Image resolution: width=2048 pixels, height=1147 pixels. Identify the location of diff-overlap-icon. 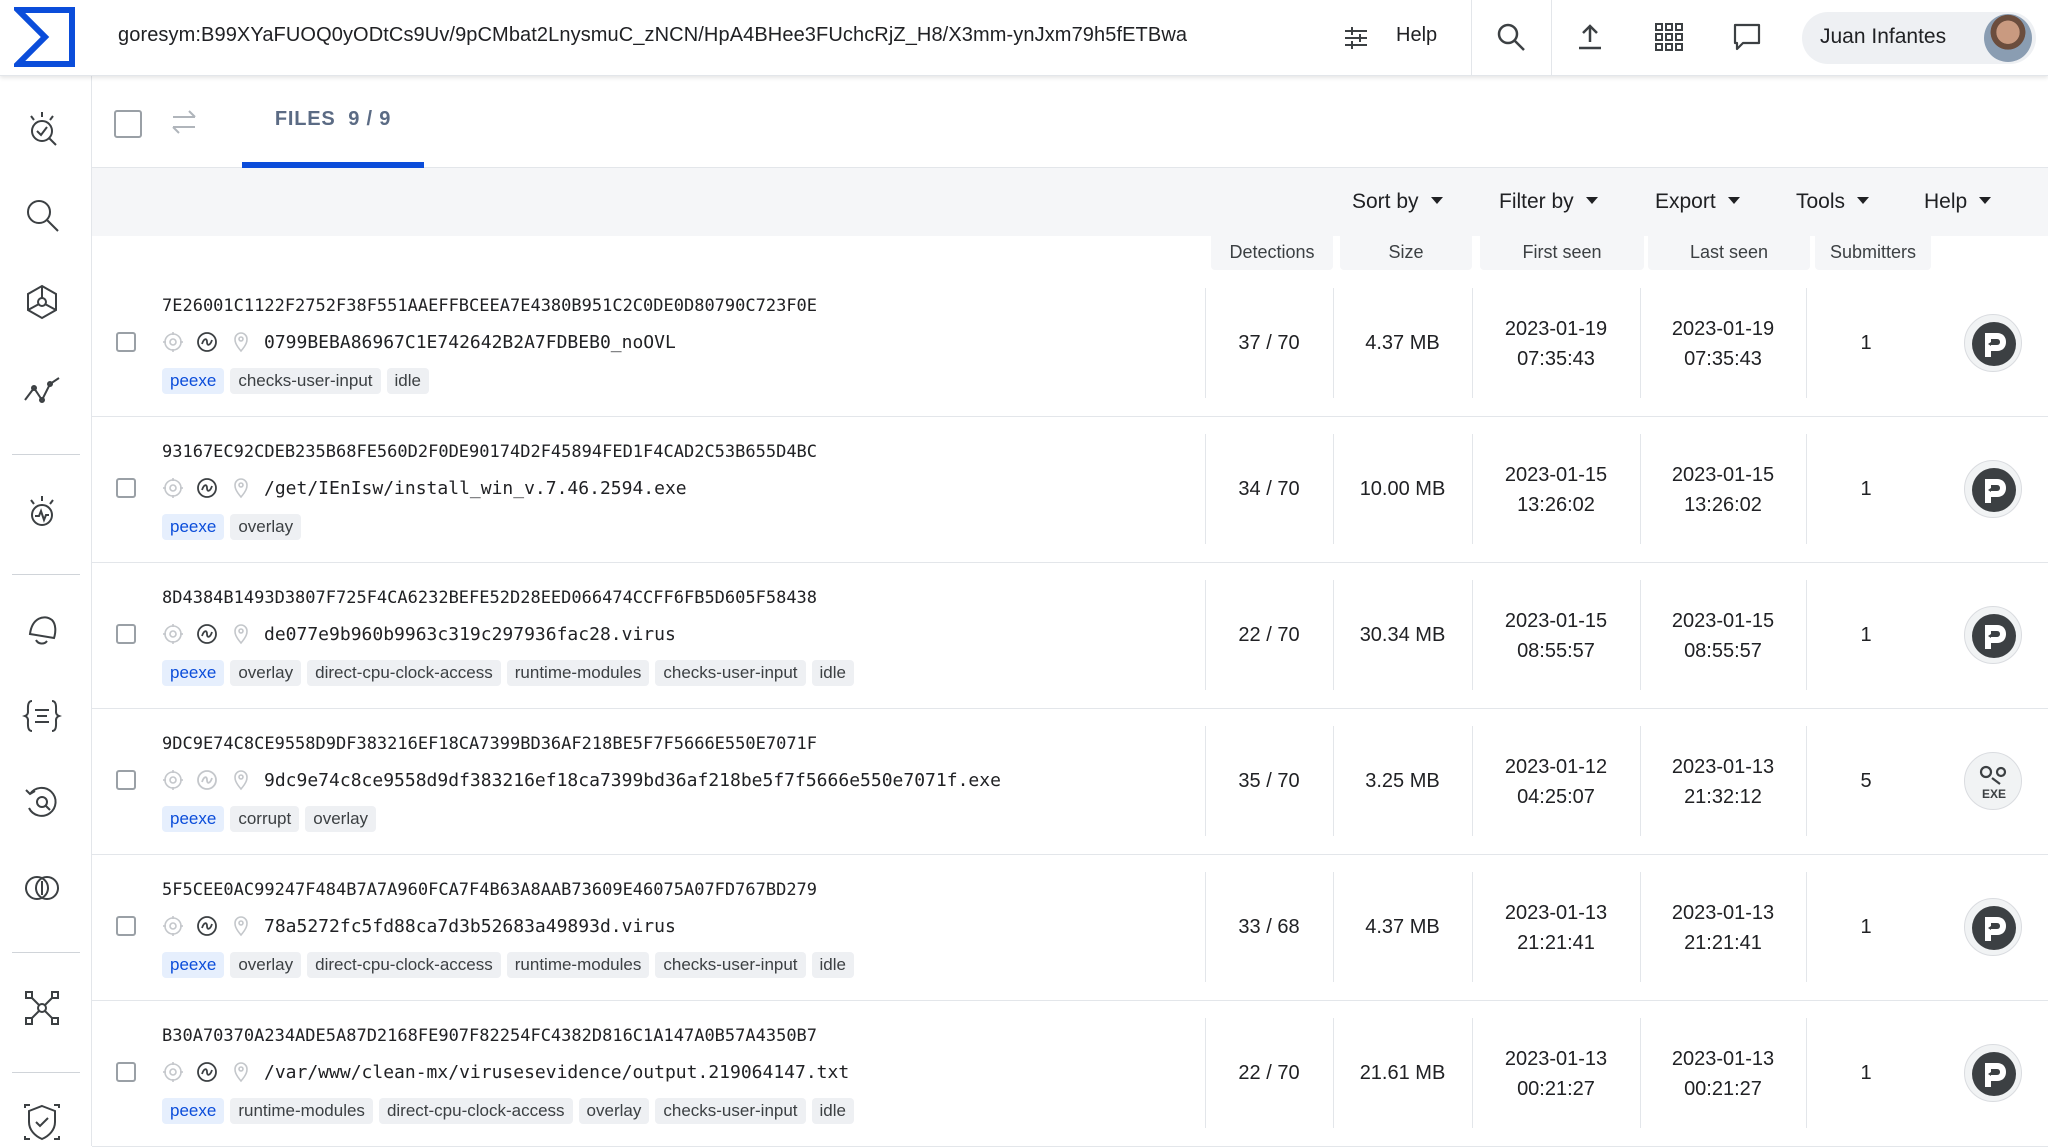
(42, 888).